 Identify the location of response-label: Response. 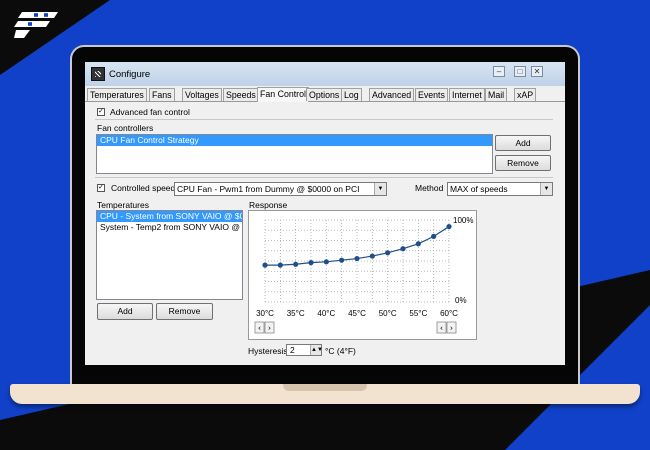
(268, 205).